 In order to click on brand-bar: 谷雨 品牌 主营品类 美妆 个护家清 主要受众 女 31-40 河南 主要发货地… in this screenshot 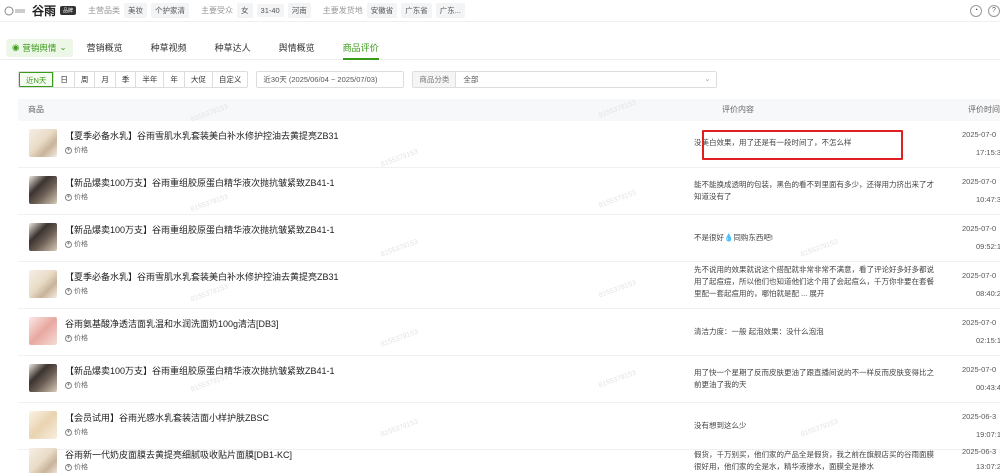, I will do `click(500, 11)`.